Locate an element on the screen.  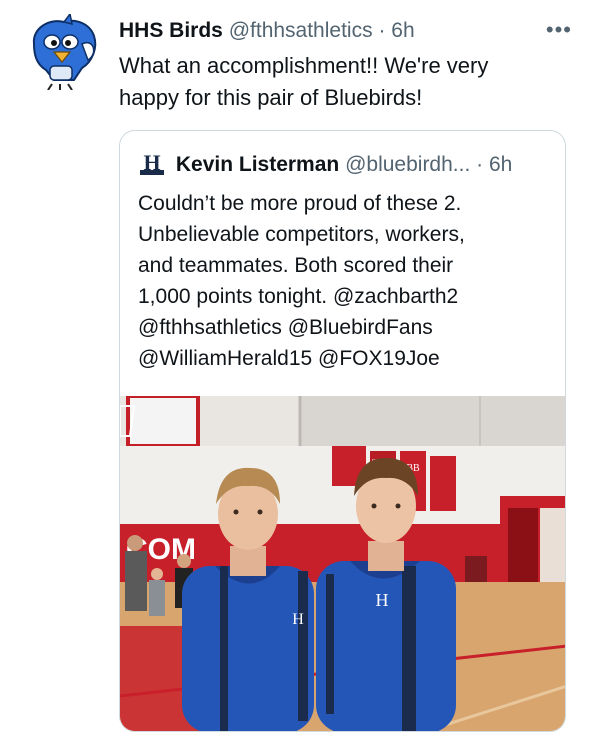
quoted-timestamp: 6h is located at coordinates (500, 164).